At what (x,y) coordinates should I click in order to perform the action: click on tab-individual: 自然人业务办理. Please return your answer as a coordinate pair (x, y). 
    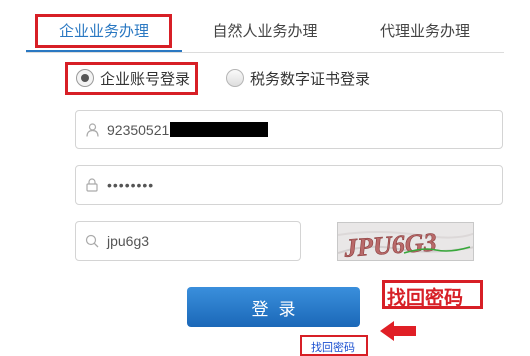
    Looking at the image, I should click on (265, 31).